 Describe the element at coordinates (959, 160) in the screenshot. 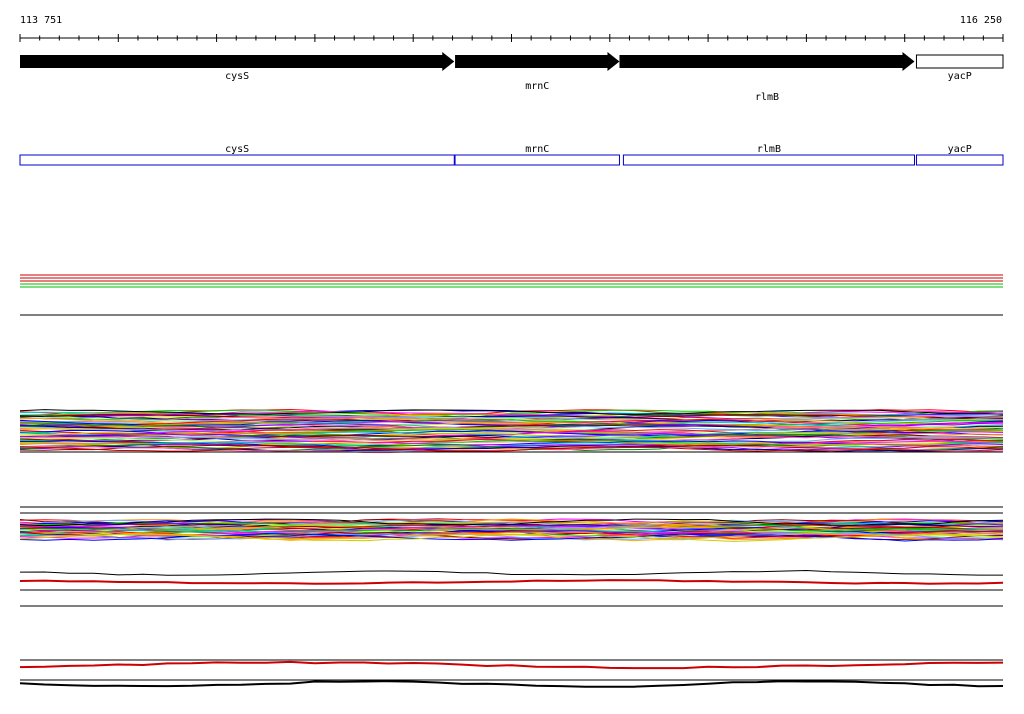

I see `transcript-yacP-box` at that location.